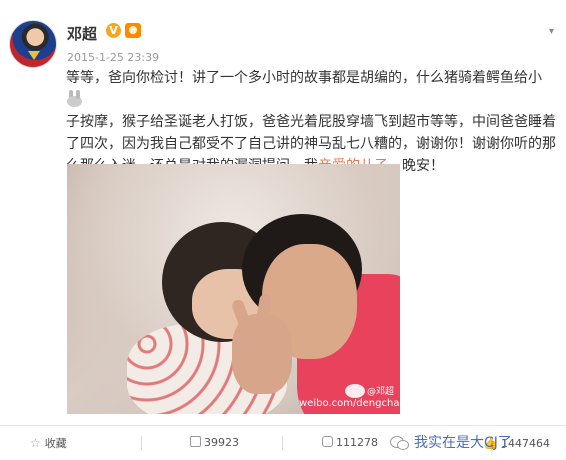  Describe the element at coordinates (327, 441) in the screenshot. I see `comment-icon` at that location.